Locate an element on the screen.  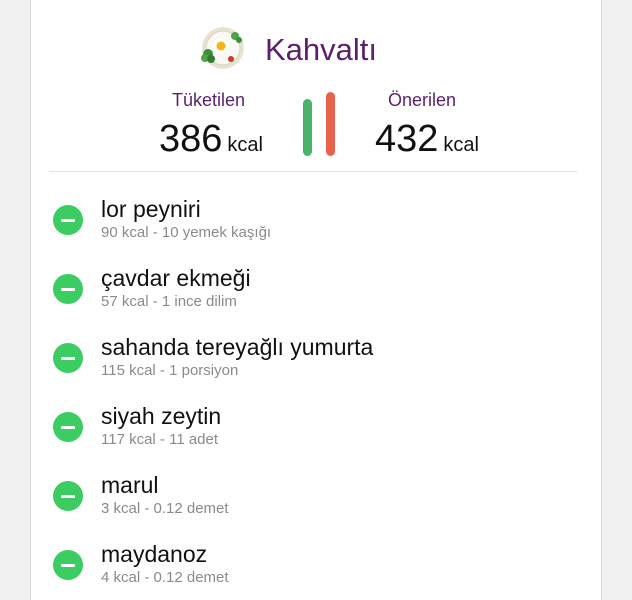
food-item: marul 3 kcal - 0.12 demet is located at coordinates (316, 498).